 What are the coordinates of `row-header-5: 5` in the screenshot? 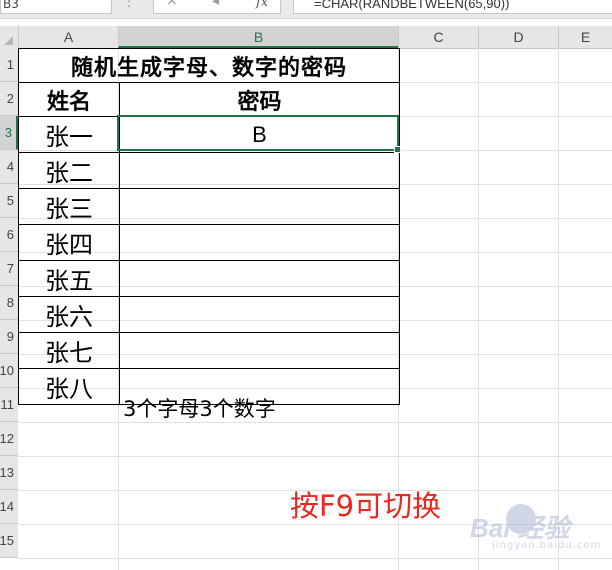 It's located at (9, 201).